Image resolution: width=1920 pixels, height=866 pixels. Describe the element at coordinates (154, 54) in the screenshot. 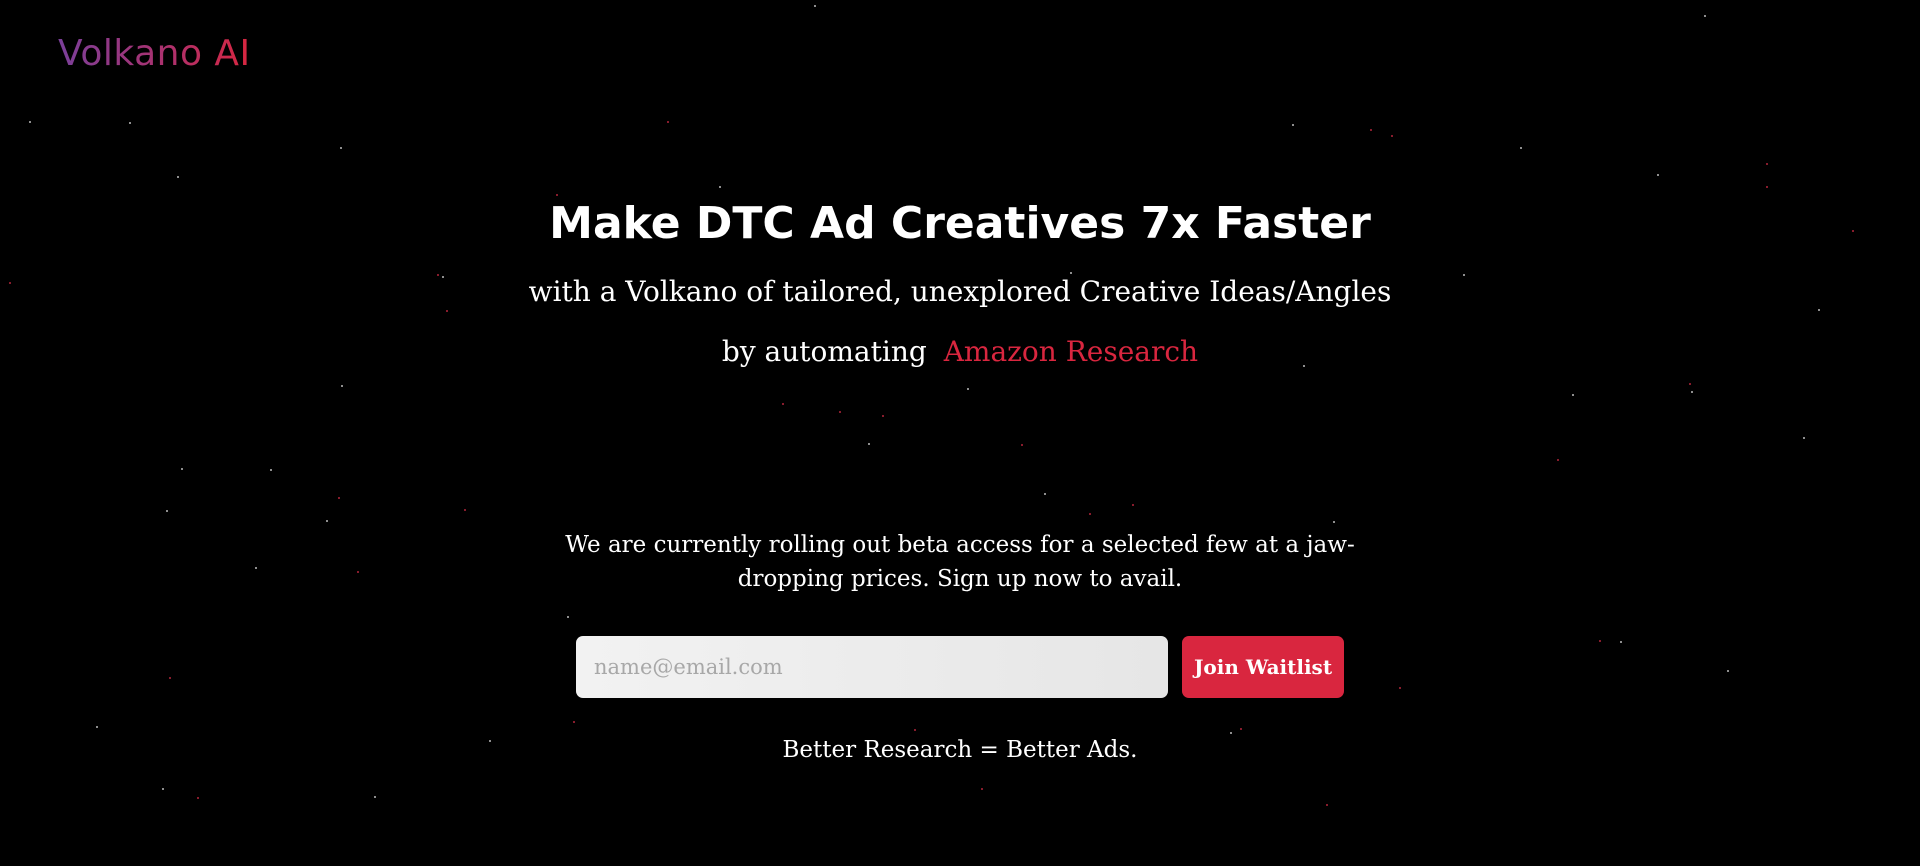

I see `brand-logo: Volkano AI` at that location.